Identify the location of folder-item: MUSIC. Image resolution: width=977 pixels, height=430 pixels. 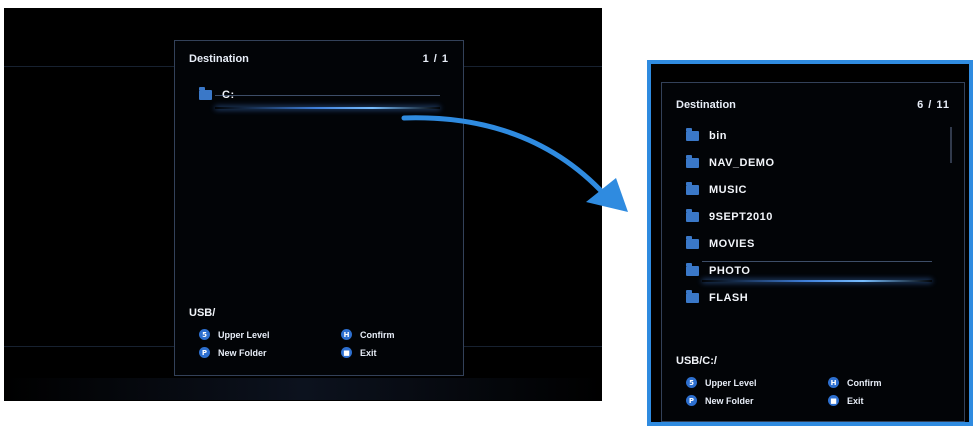
(716, 190).